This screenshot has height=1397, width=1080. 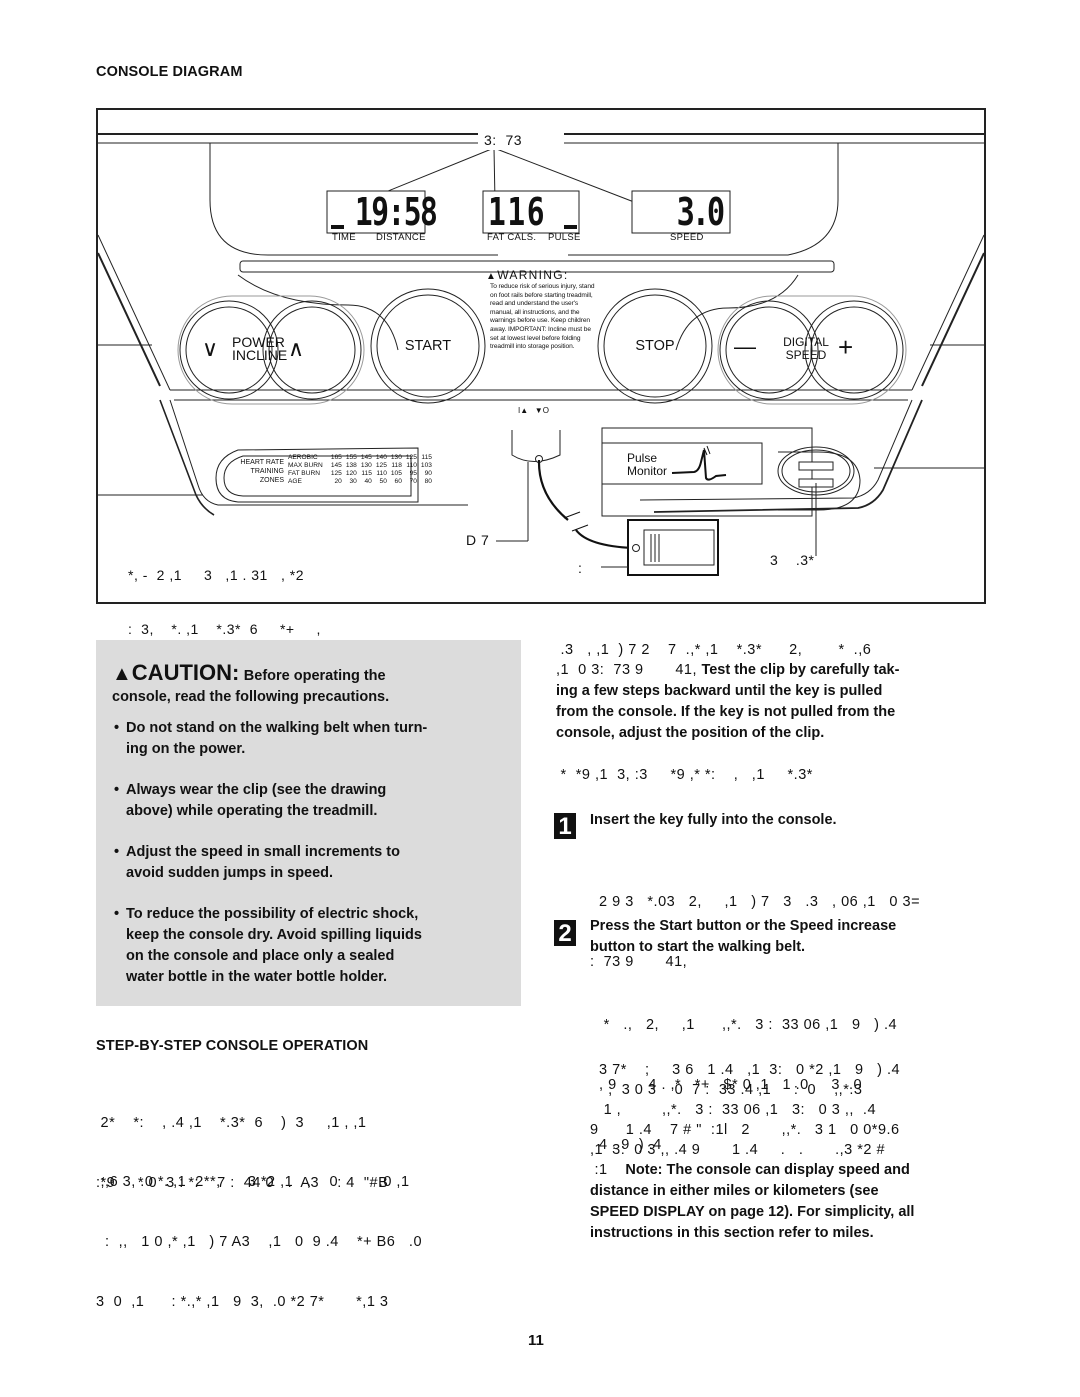 I want to click on hr-cell: 138, so click(x=351, y=465).